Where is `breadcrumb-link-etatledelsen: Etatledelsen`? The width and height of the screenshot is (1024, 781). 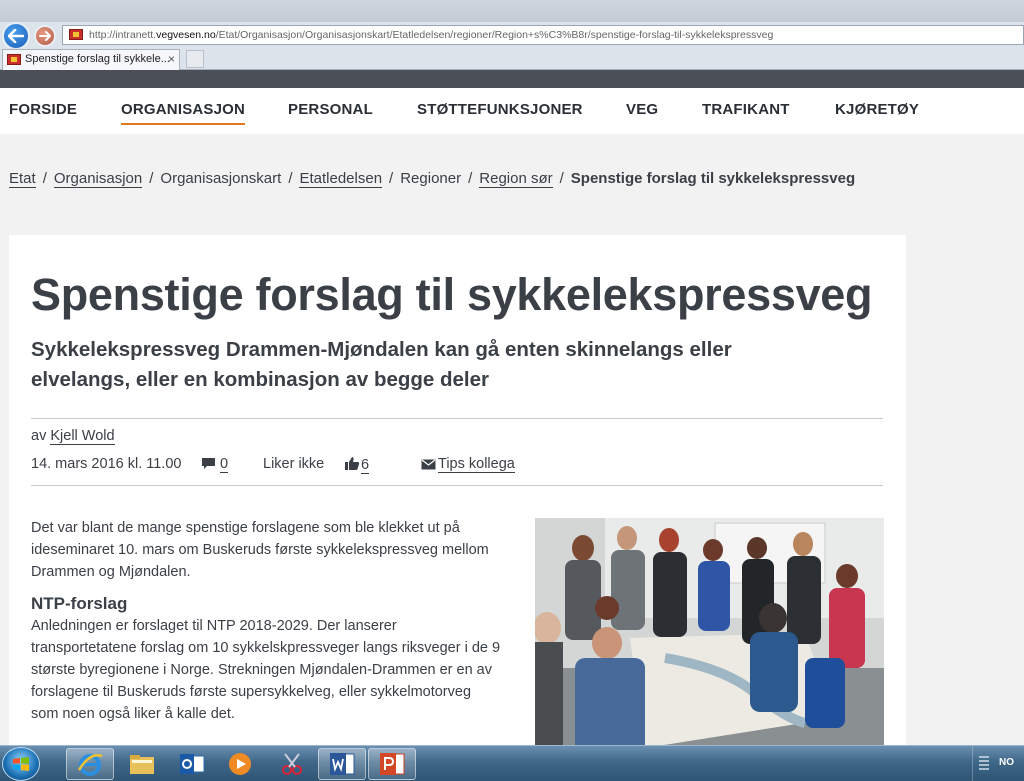
breadcrumb-link-etatledelsen: Etatledelsen is located at coordinates (341, 179).